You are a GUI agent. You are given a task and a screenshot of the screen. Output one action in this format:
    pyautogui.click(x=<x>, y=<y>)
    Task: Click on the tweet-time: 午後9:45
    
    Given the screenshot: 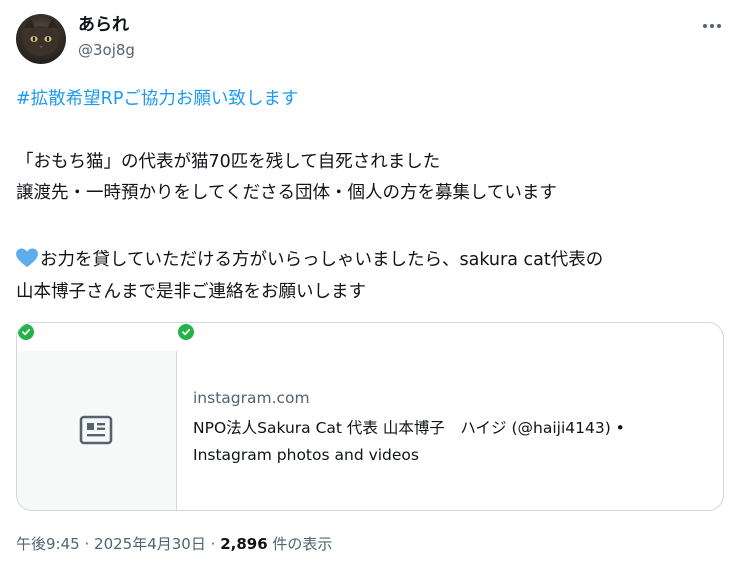 What is the action you would take?
    pyautogui.click(x=48, y=544)
    